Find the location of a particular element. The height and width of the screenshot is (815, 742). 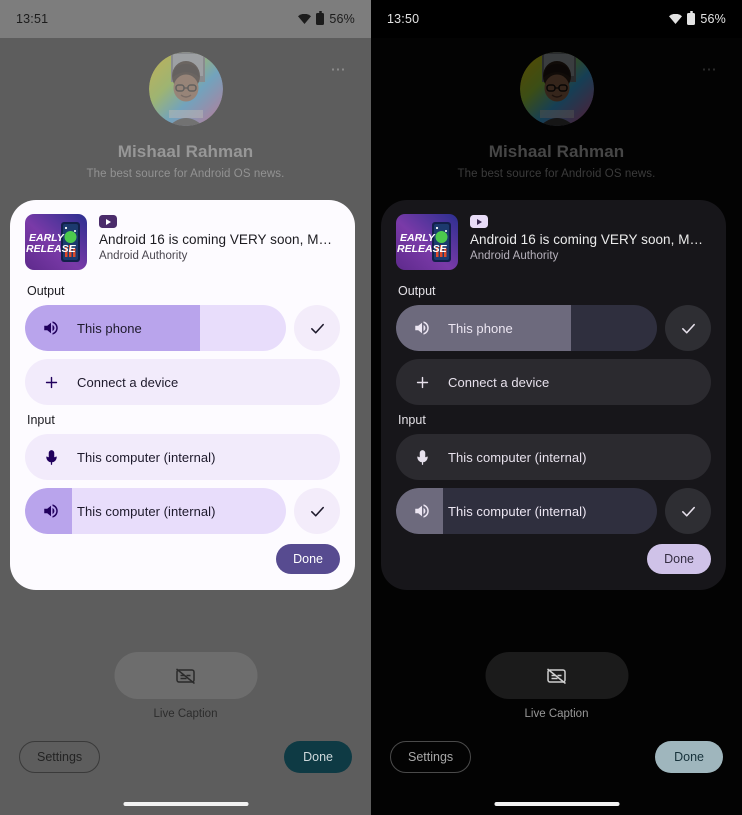

status-bar: 13:50 56% is located at coordinates (556, 19).